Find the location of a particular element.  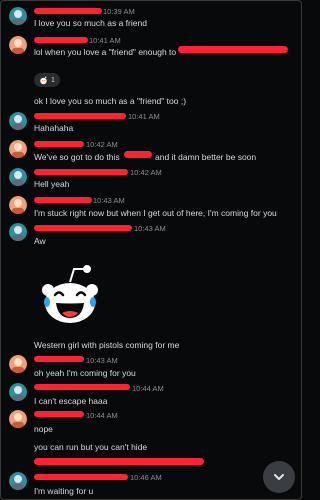

reaction-count: 1 is located at coordinates (53, 80).